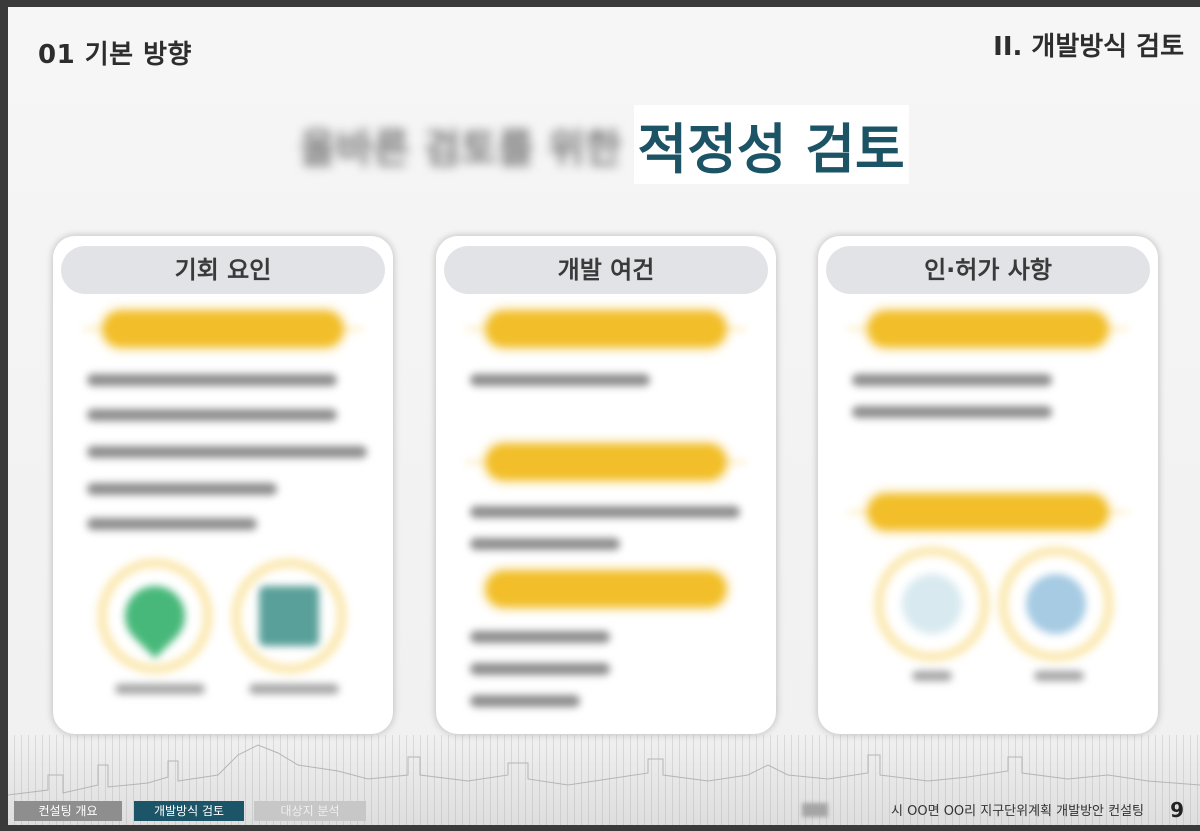  I want to click on footer-document-title: 시 OO면 OO리 지구단위계획 개발방안 컨설팅, so click(1017, 811).